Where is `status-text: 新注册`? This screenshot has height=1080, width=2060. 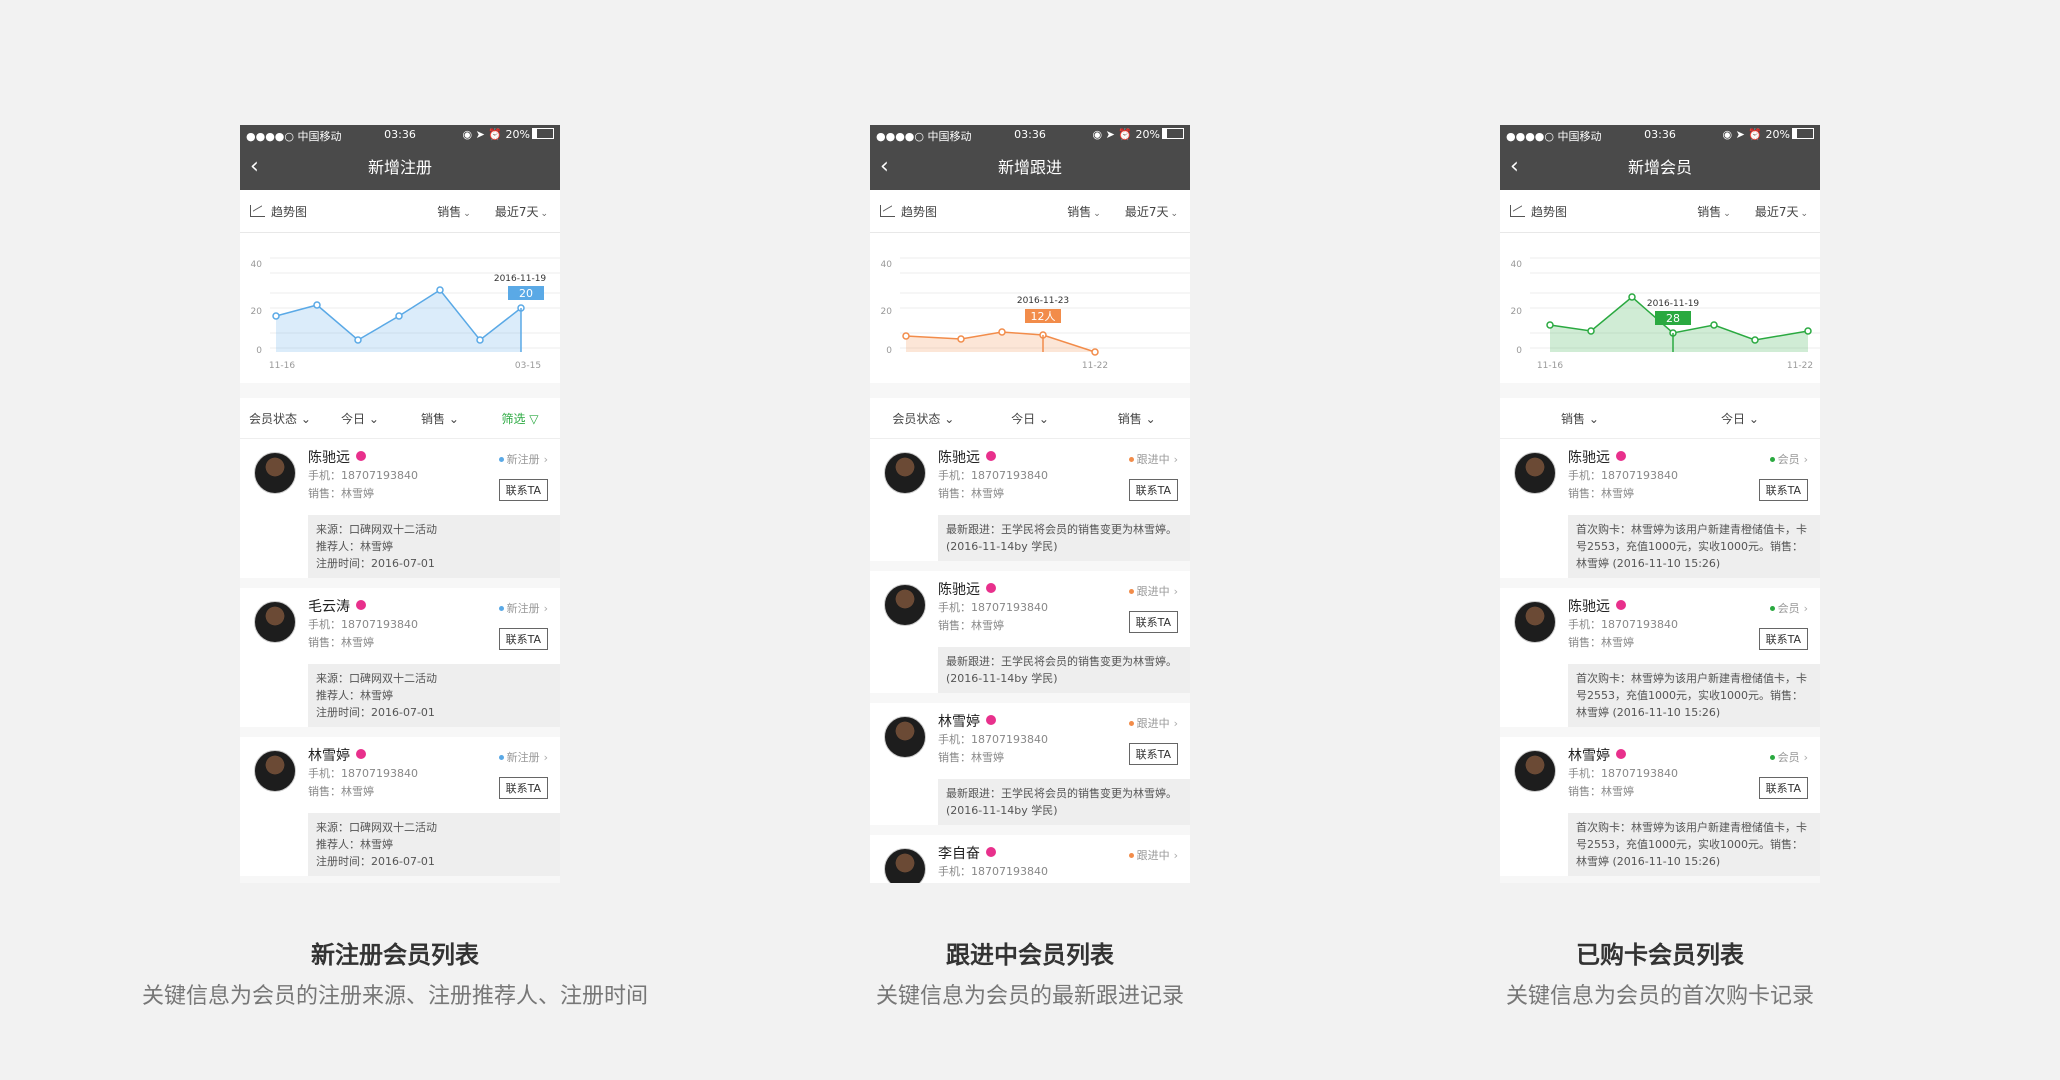 status-text: 新注册 is located at coordinates (523, 757).